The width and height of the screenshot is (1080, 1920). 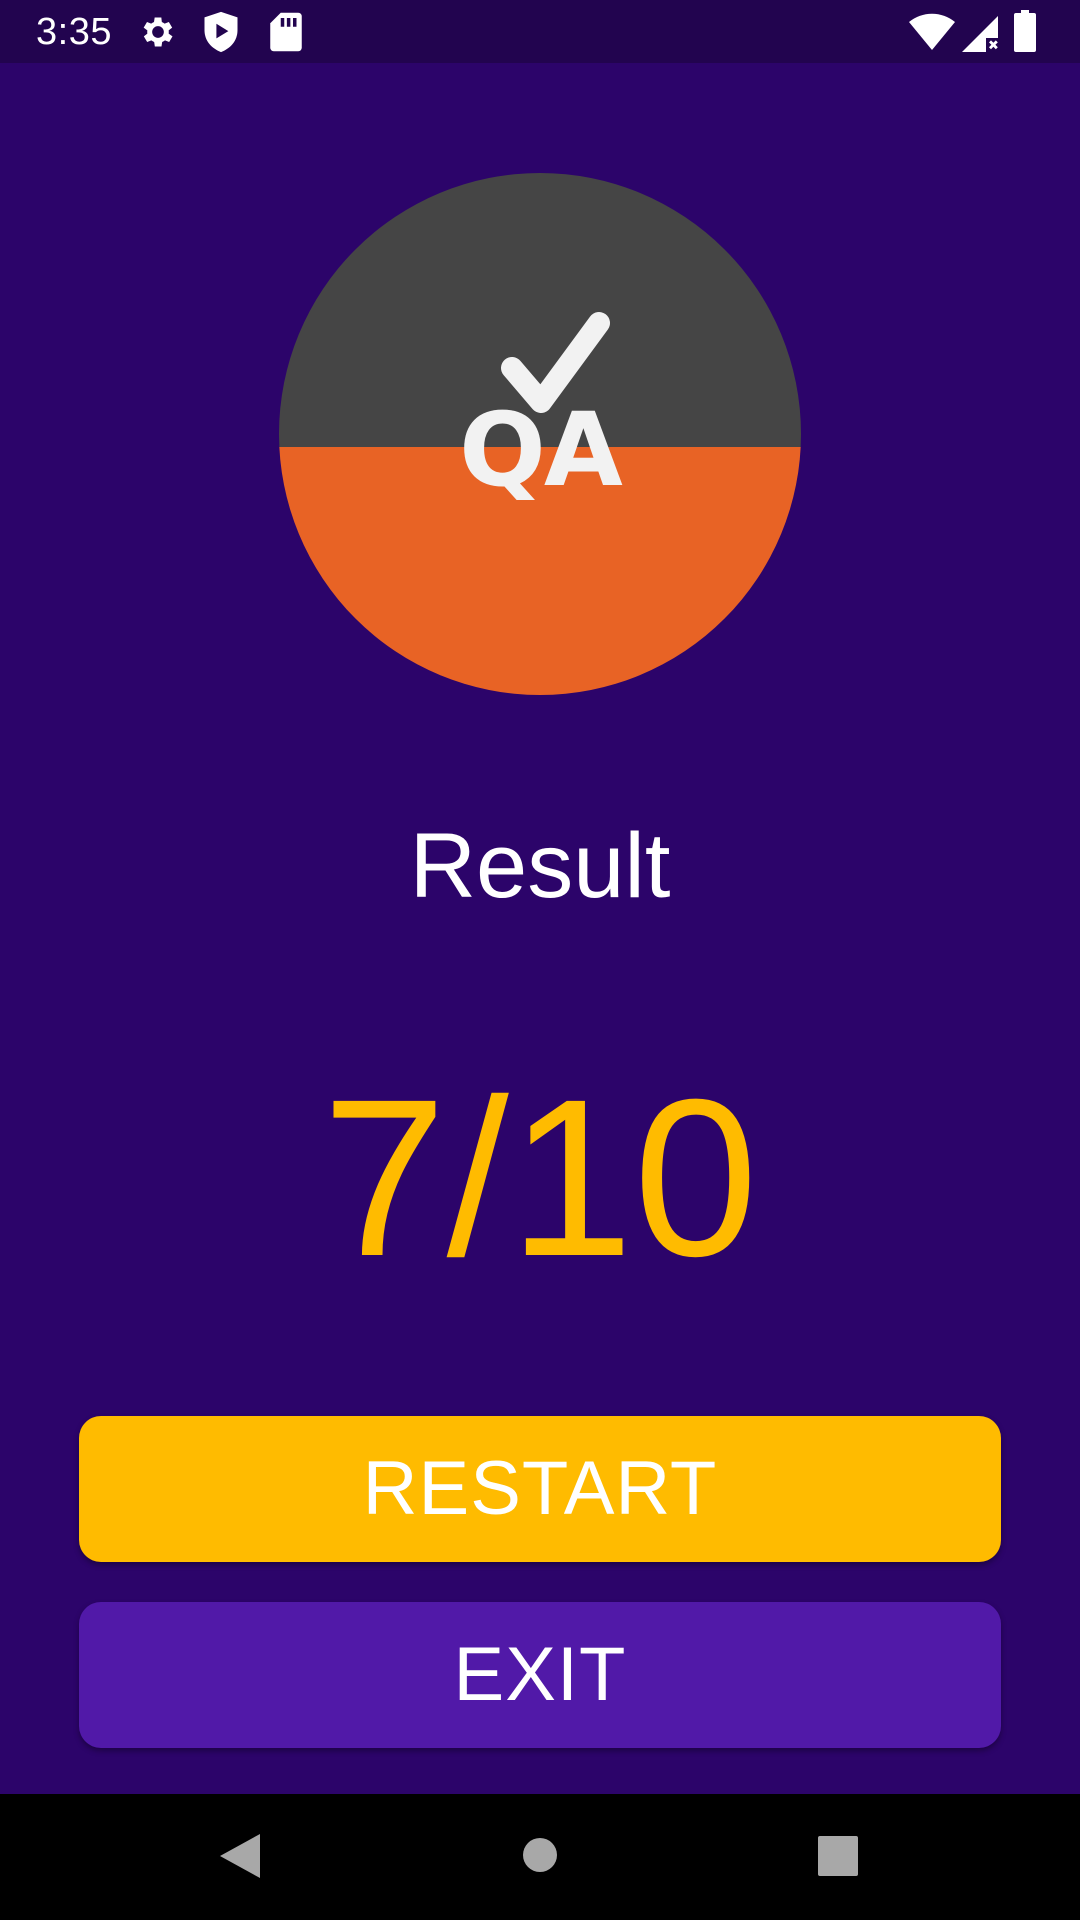 I want to click on home-circle-icon, so click(x=540, y=1855).